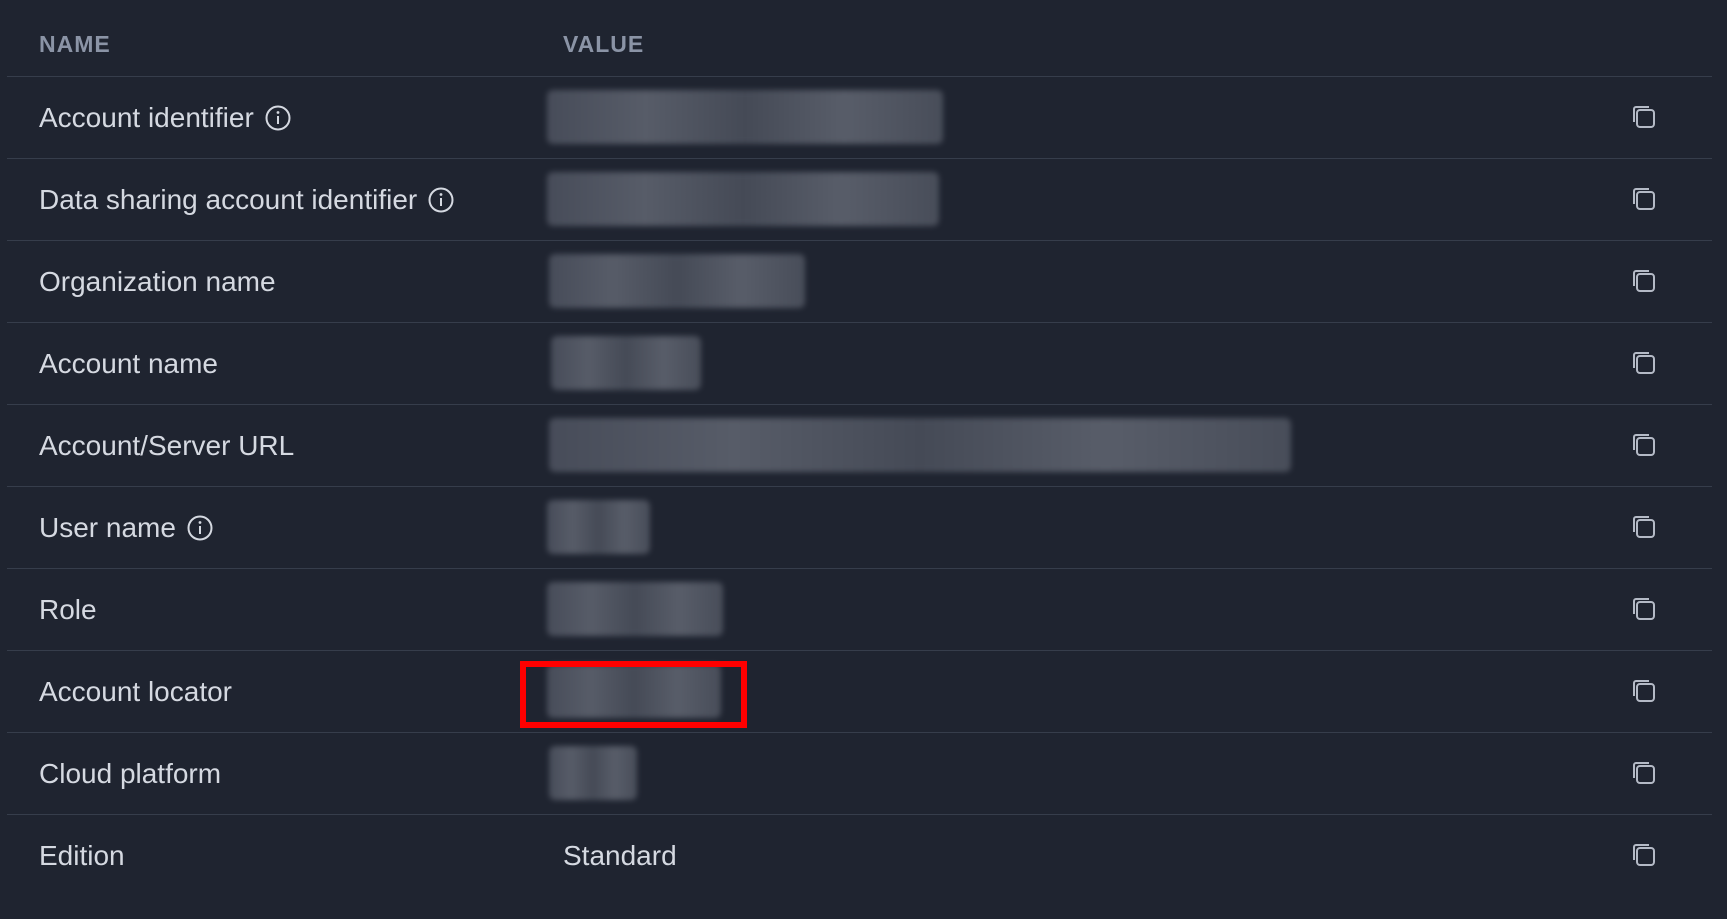 The width and height of the screenshot is (1727, 919). I want to click on table-row: Account name, so click(859, 364).